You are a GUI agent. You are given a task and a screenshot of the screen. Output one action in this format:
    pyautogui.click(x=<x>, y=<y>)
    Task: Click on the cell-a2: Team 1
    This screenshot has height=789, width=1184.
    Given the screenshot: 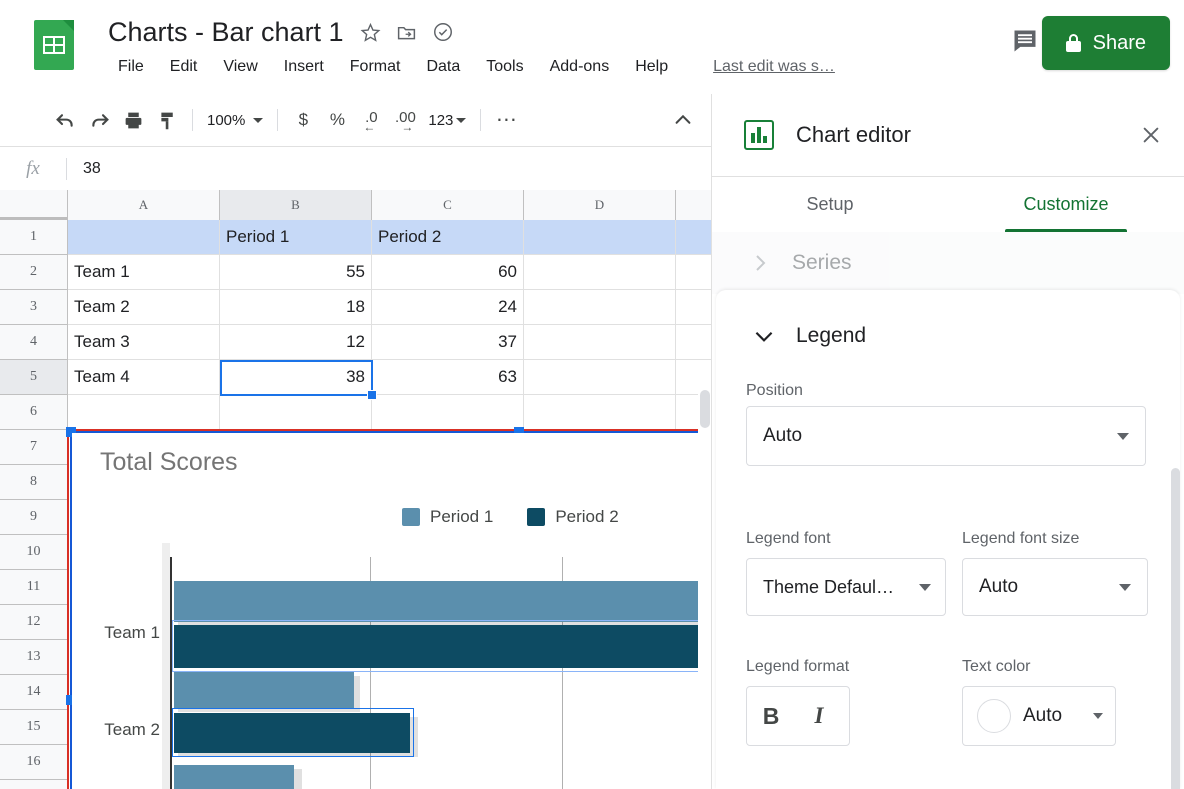 What is the action you would take?
    pyautogui.click(x=144, y=272)
    